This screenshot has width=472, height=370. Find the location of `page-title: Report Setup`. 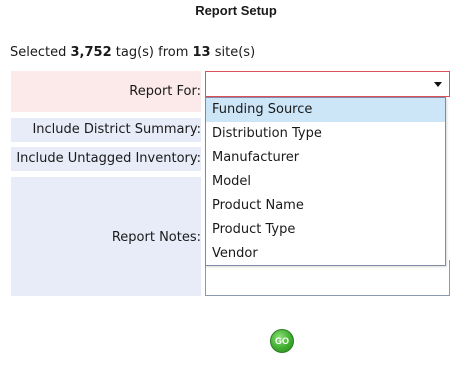

page-title: Report Setup is located at coordinates (236, 10).